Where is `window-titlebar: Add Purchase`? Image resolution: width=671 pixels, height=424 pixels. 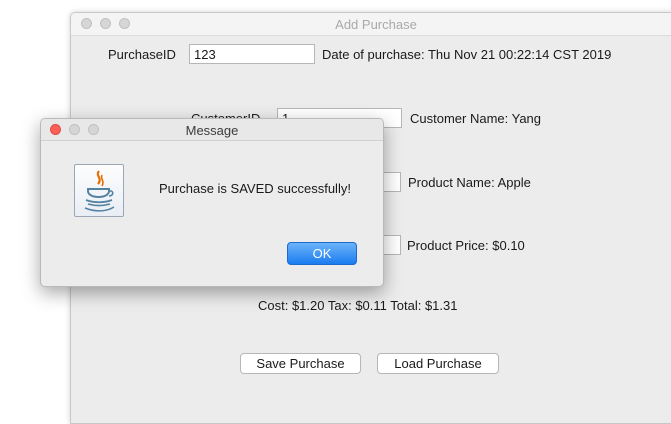 window-titlebar: Add Purchase is located at coordinates (371, 24).